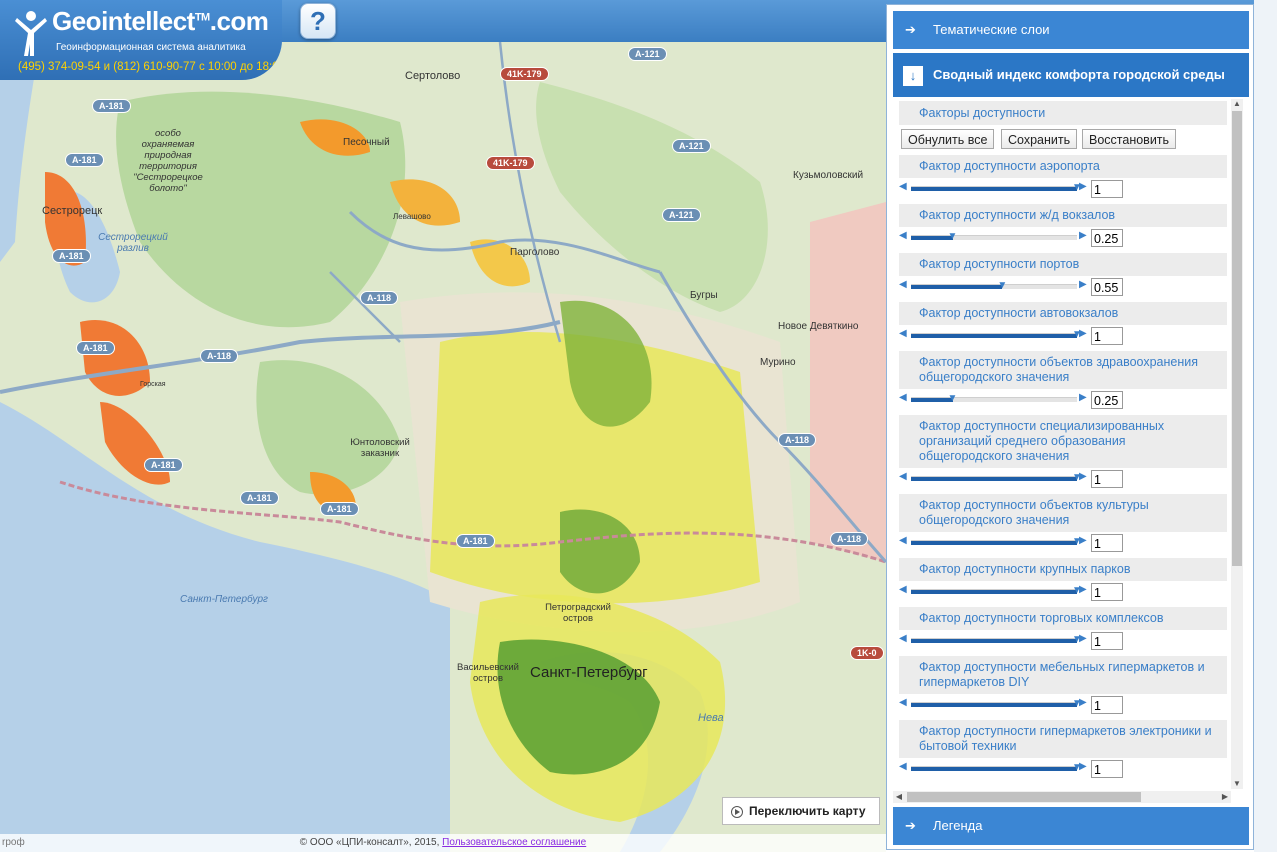  What do you see at coordinates (318, 21) in the screenshot?
I see `help-button: ?` at bounding box center [318, 21].